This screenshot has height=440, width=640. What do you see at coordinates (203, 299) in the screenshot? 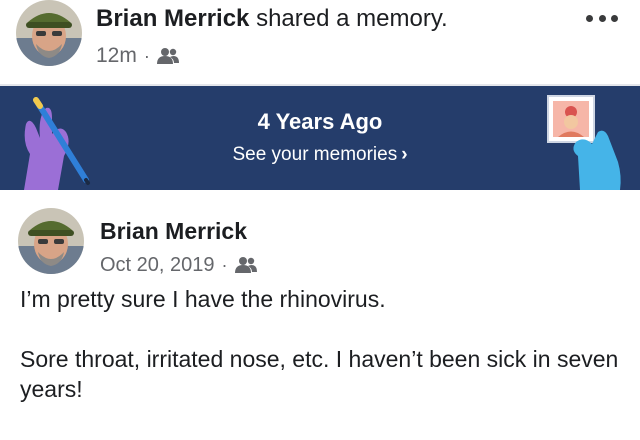
I see `post-paragraph: I’m pretty sure I have the rhinovirus.` at bounding box center [203, 299].